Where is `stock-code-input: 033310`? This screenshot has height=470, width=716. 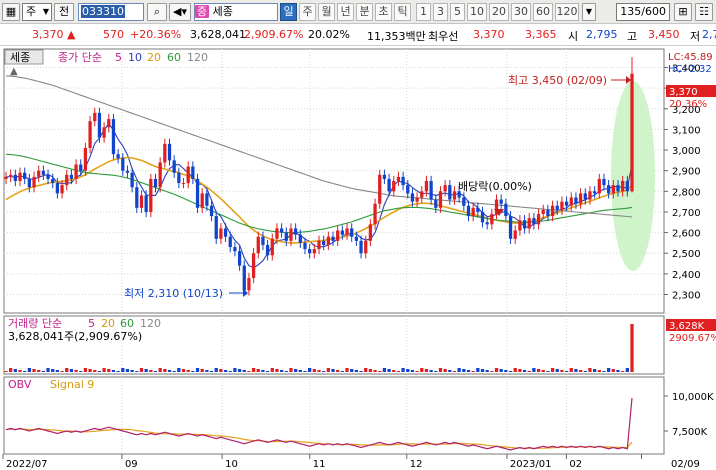 stock-code-input: 033310 is located at coordinates (111, 12).